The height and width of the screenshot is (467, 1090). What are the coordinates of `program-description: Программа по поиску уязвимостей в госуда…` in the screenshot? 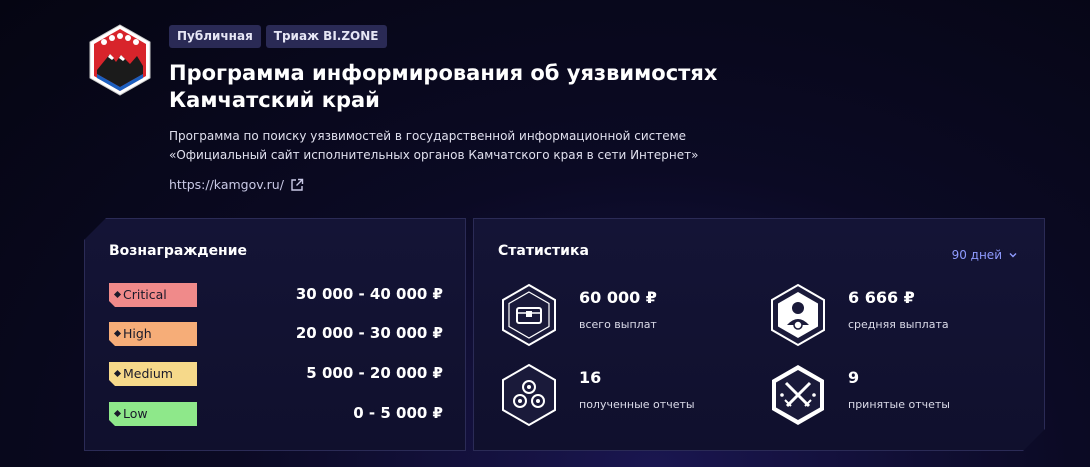 It's located at (489, 146).